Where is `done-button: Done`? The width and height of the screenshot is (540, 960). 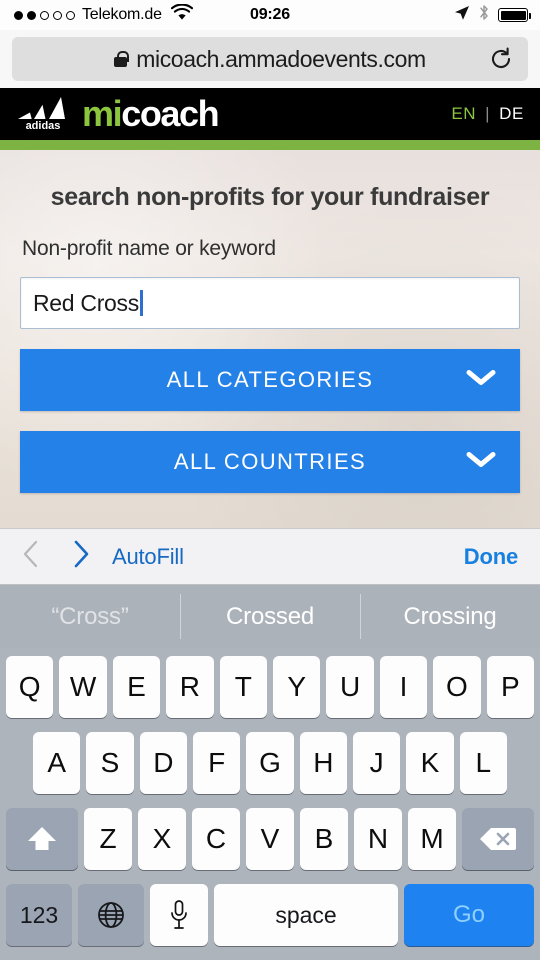
done-button: Done is located at coordinates (491, 557).